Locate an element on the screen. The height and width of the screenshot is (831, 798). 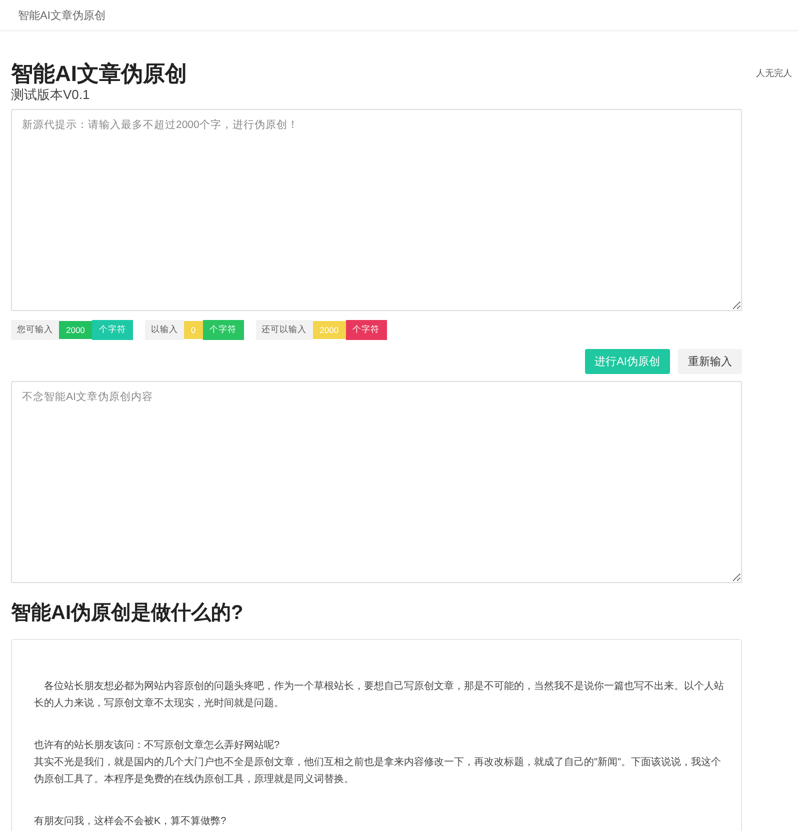
article-text: 其实不光是我们，就是国内的几个大门户也不全是原创文章，他们互相之前也是拿来内容修改一下，再改改标题，就成了自己的"新闻"。下面该说说，我这个伪原创工具了。本程序是免费的在线伪原创工具，原理就是同义词替换。 is located at coordinates (378, 771).